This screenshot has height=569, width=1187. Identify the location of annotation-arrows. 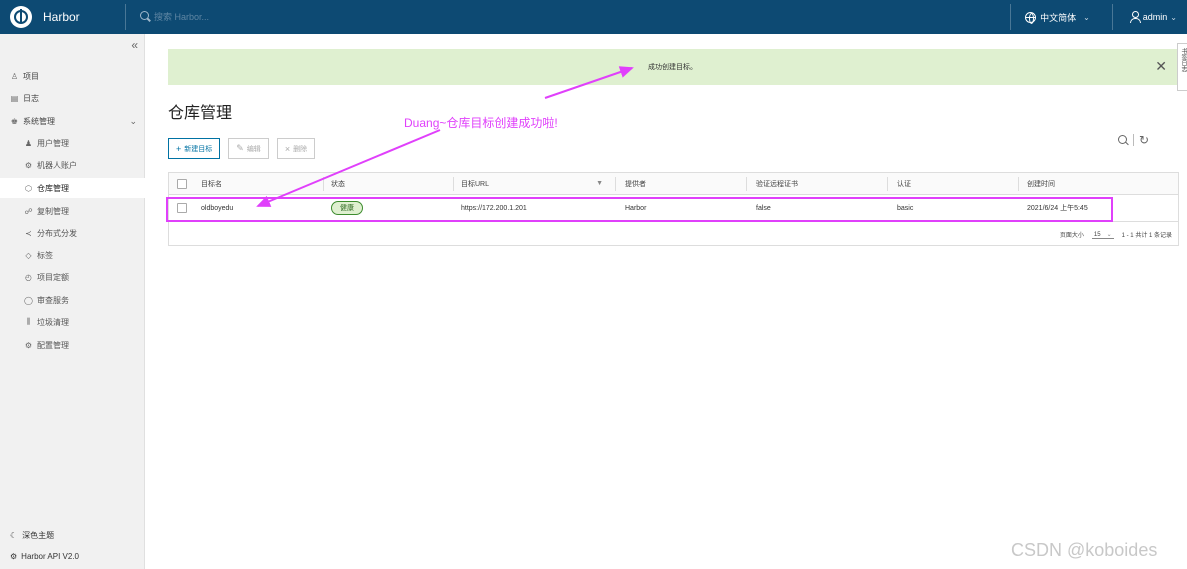
(445, 136).